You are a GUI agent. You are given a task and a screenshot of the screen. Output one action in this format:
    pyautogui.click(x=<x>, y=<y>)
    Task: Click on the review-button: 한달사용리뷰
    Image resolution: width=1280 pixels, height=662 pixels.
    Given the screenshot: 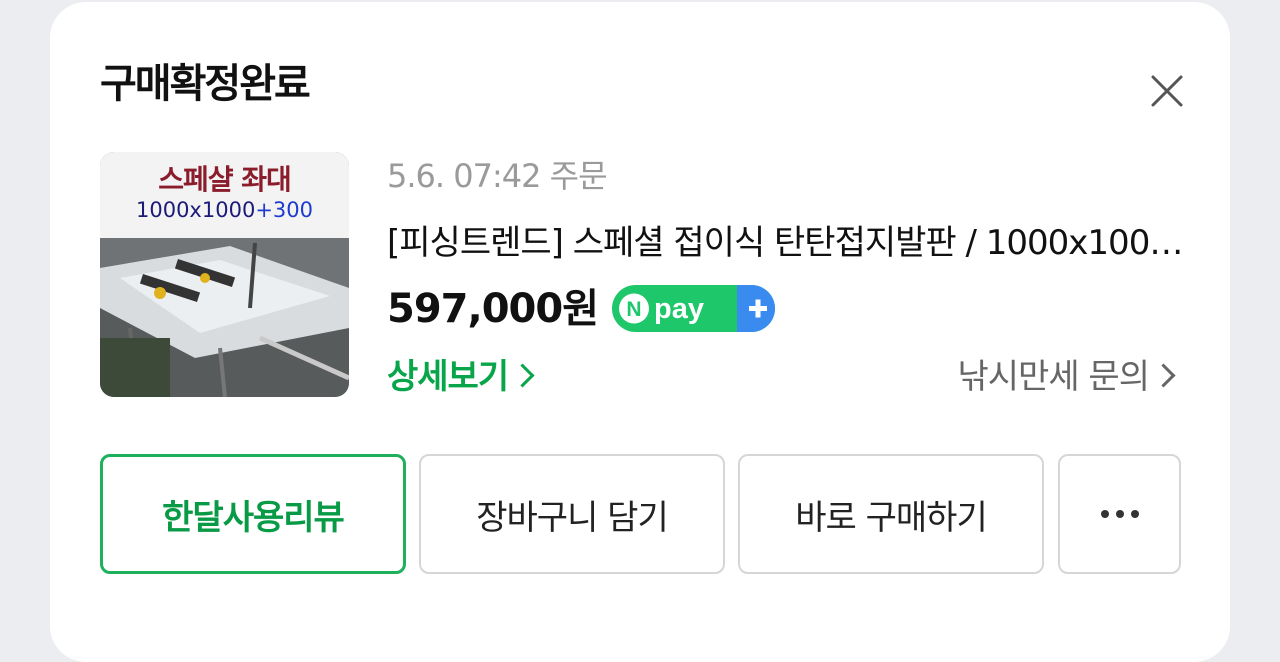 What is the action you would take?
    pyautogui.click(x=253, y=514)
    